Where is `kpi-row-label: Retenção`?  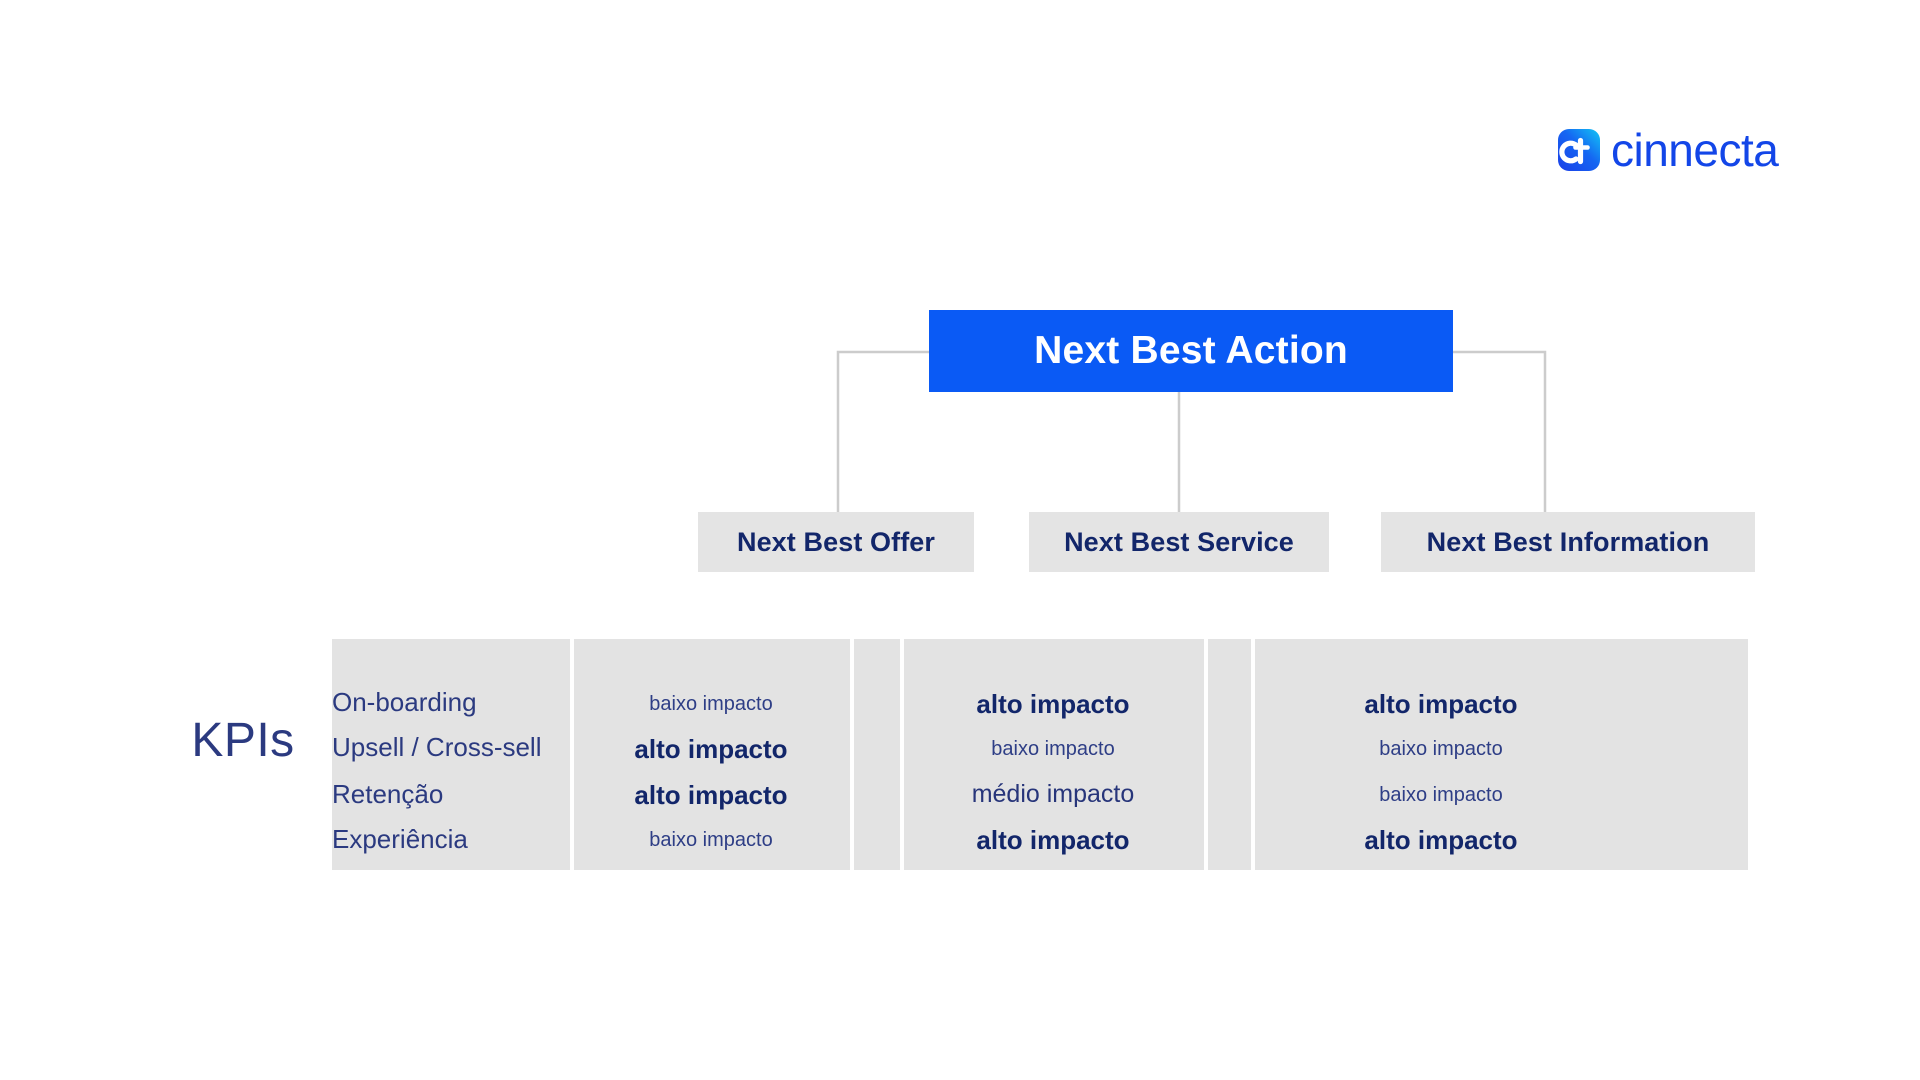 kpi-row-label: Retenção is located at coordinates (388, 794).